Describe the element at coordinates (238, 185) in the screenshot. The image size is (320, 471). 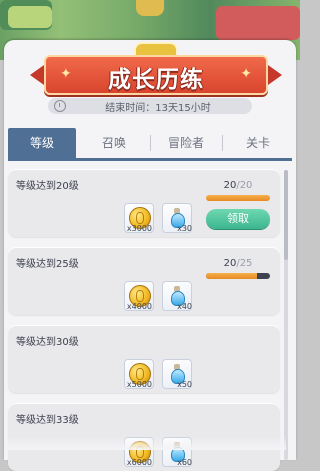
I see `progress-text: 20/20` at that location.